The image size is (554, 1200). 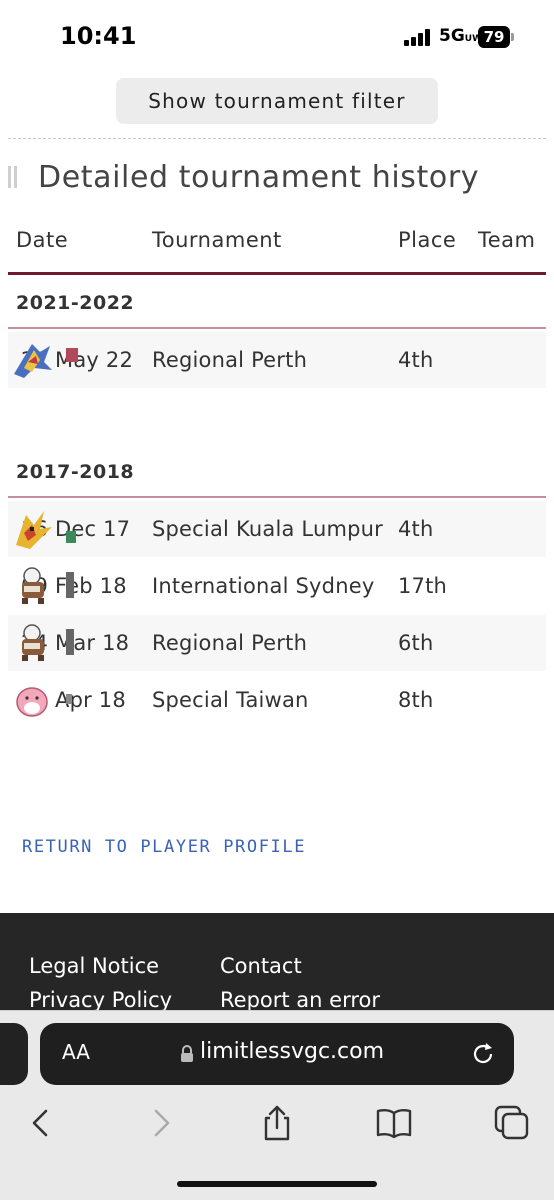 I want to click on row-place: 6th, so click(x=416, y=643).